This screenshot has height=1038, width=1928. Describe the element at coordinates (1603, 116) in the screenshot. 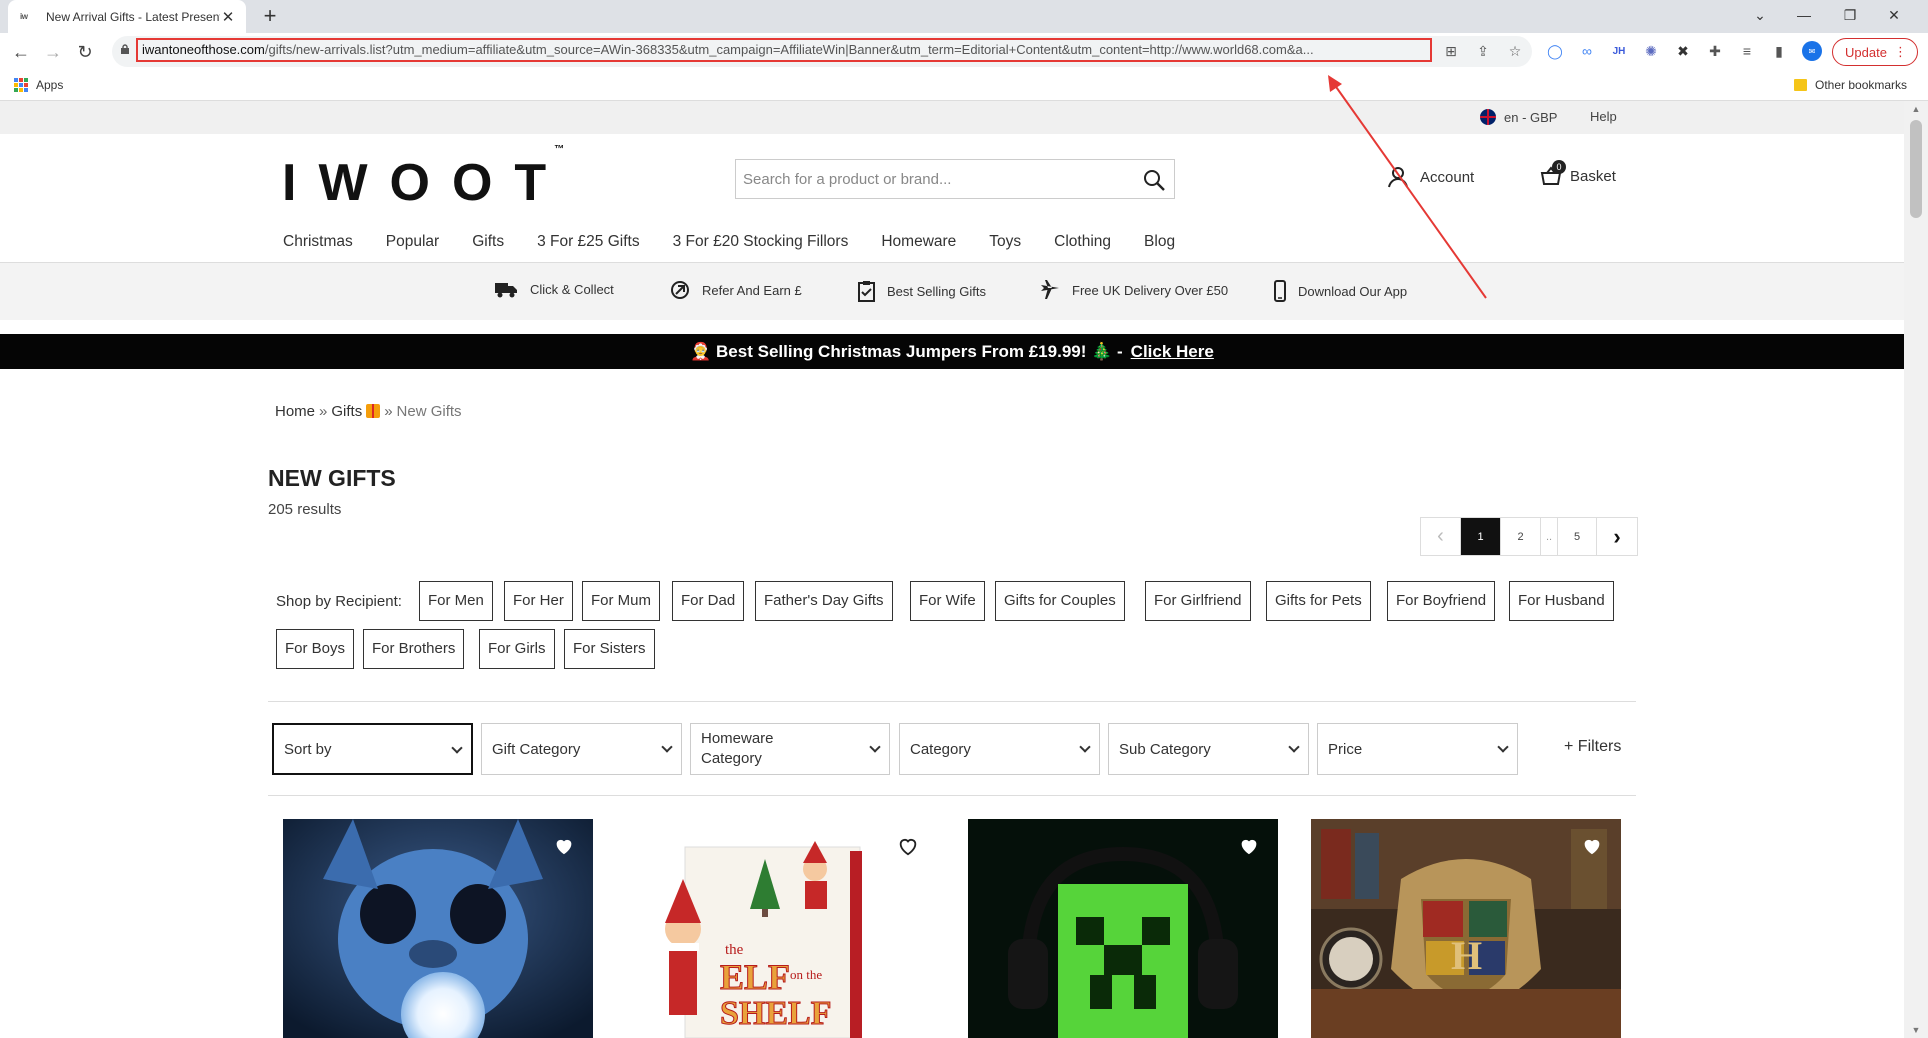

I see `help-link: Help` at that location.